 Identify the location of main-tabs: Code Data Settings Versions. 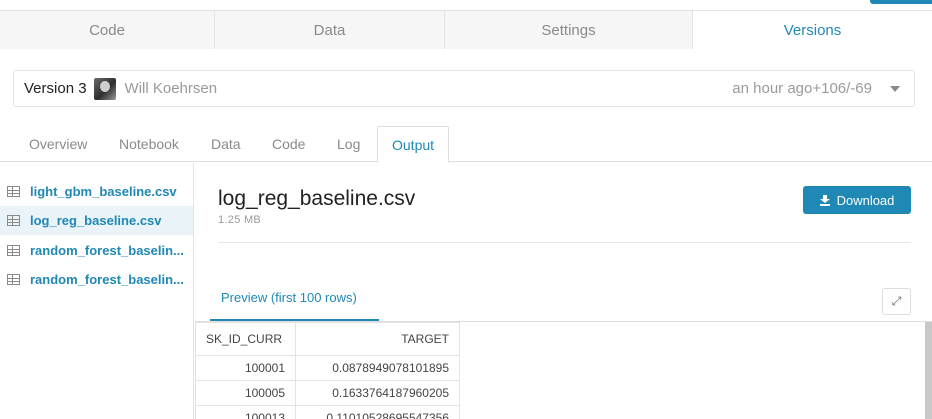
(466, 29).